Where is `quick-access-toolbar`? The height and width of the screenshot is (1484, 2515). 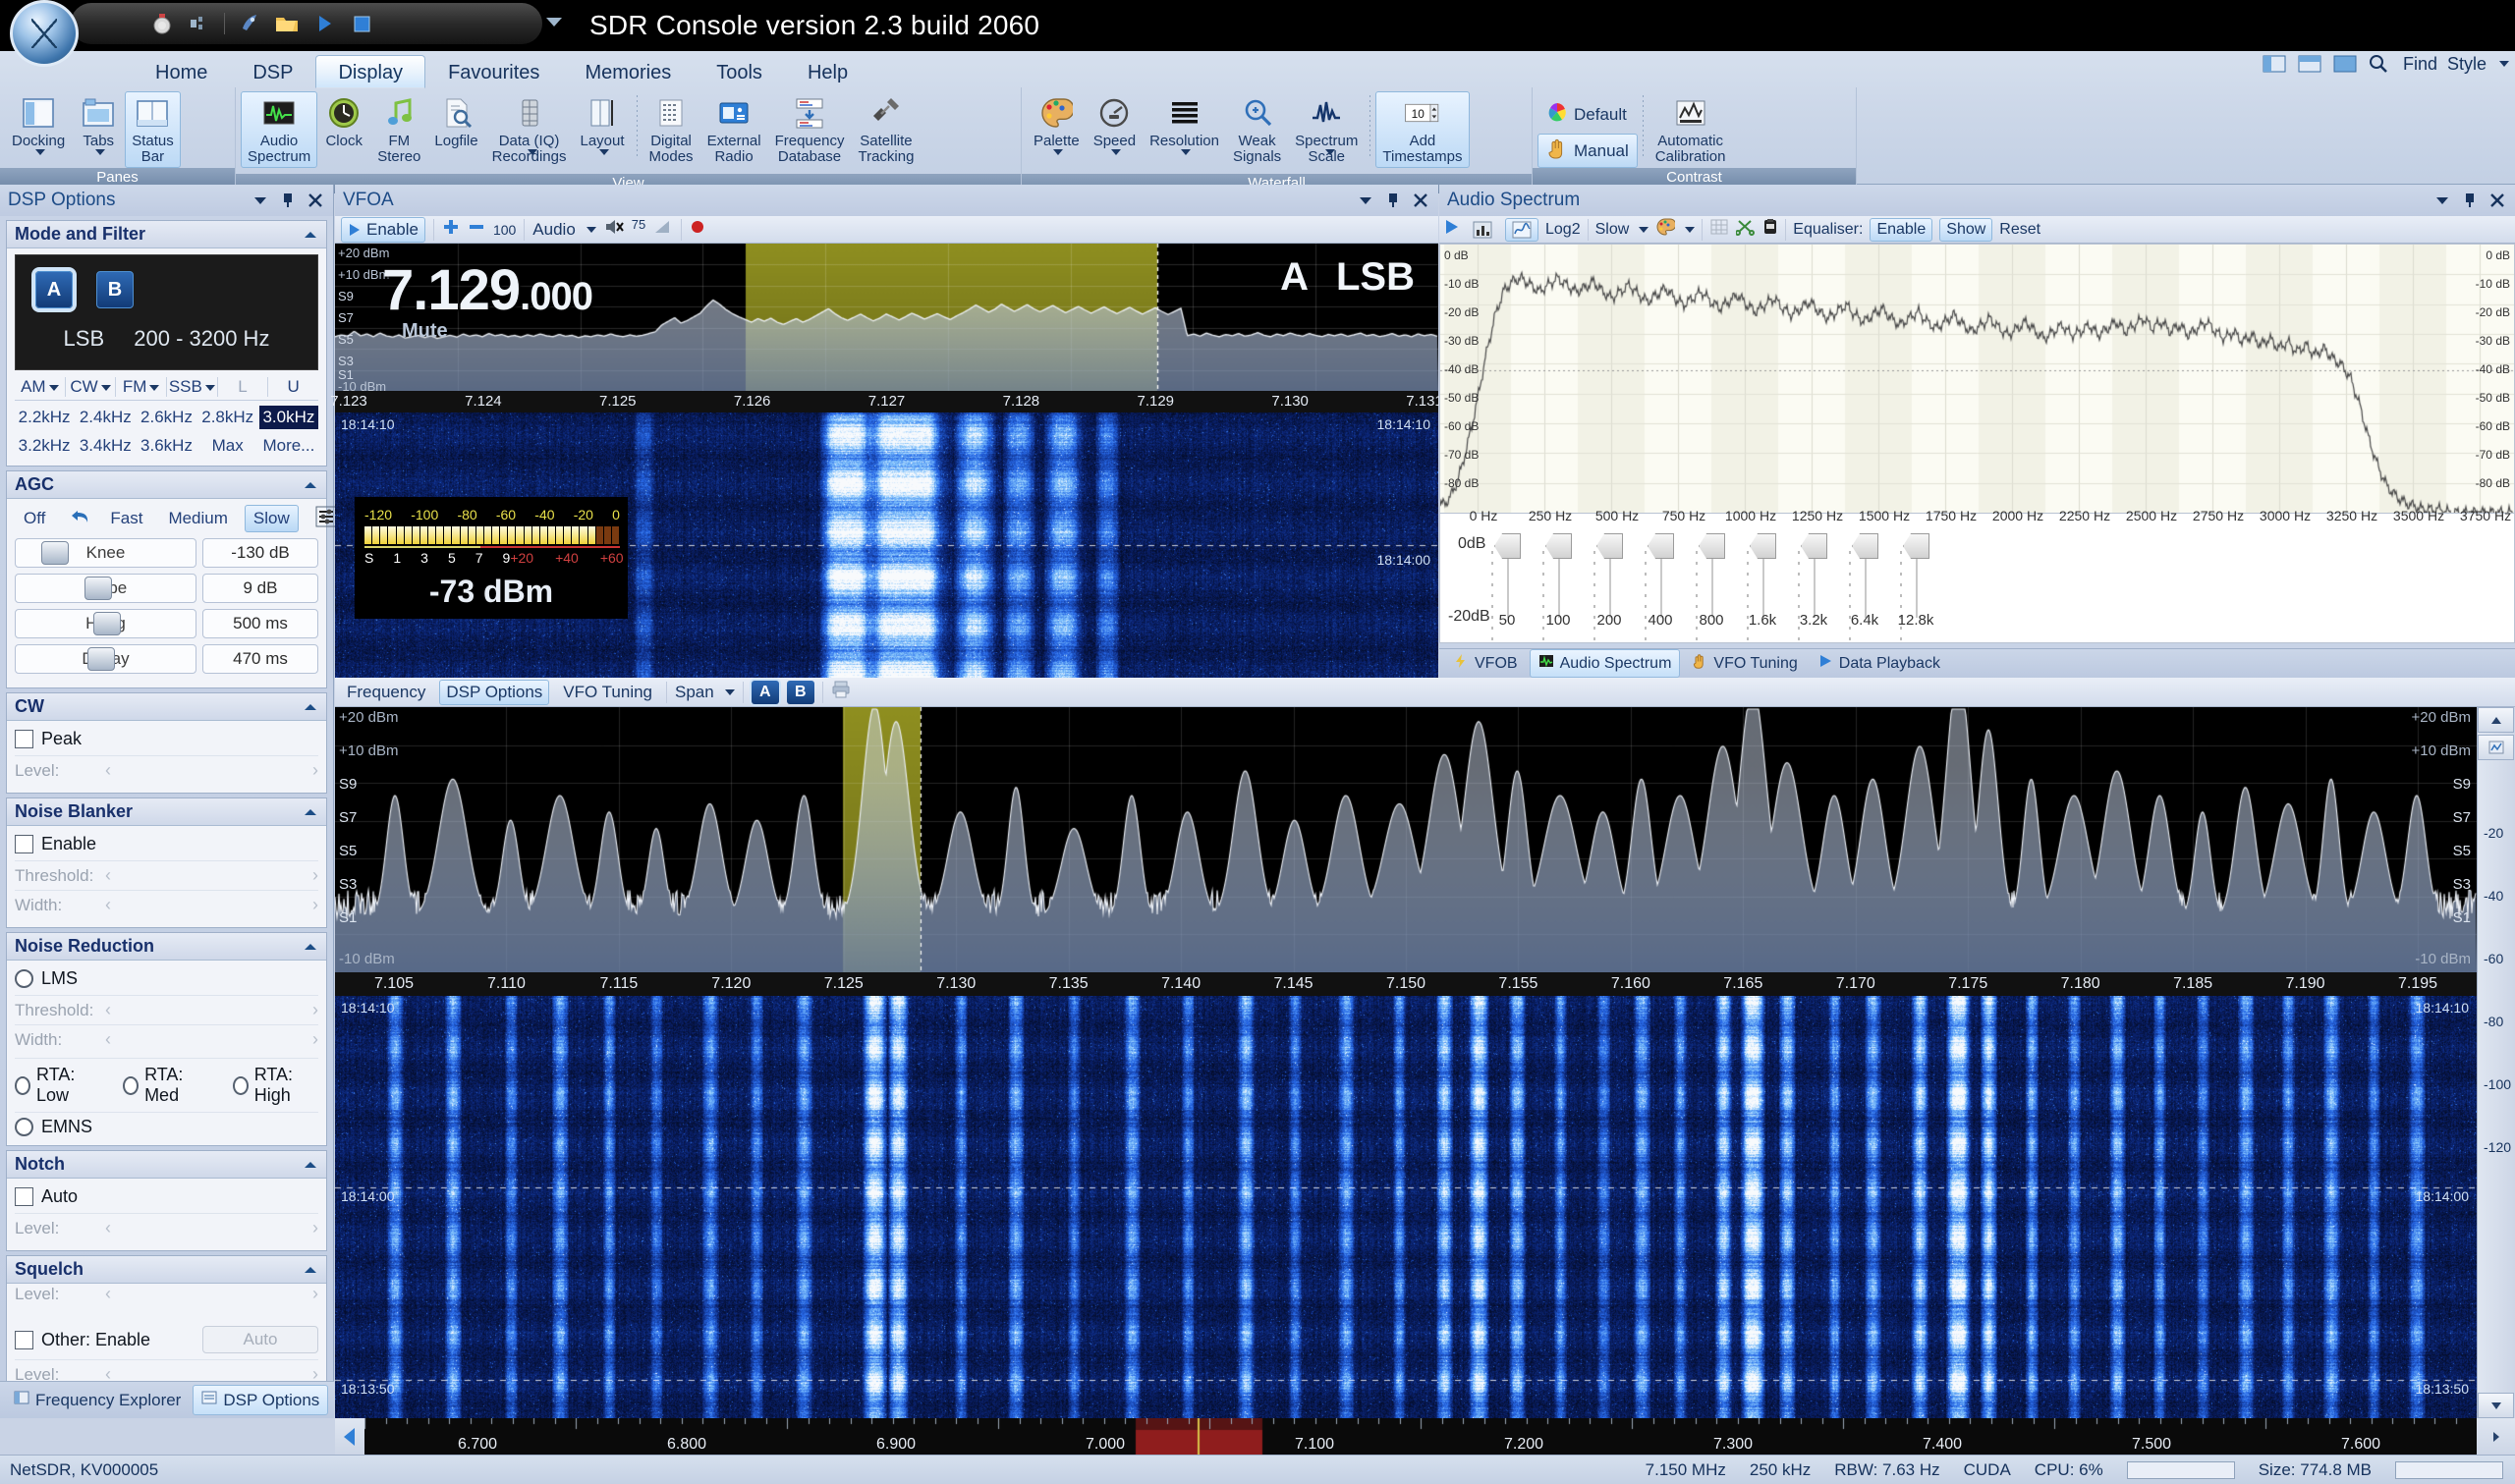 quick-access-toolbar is located at coordinates (306, 23).